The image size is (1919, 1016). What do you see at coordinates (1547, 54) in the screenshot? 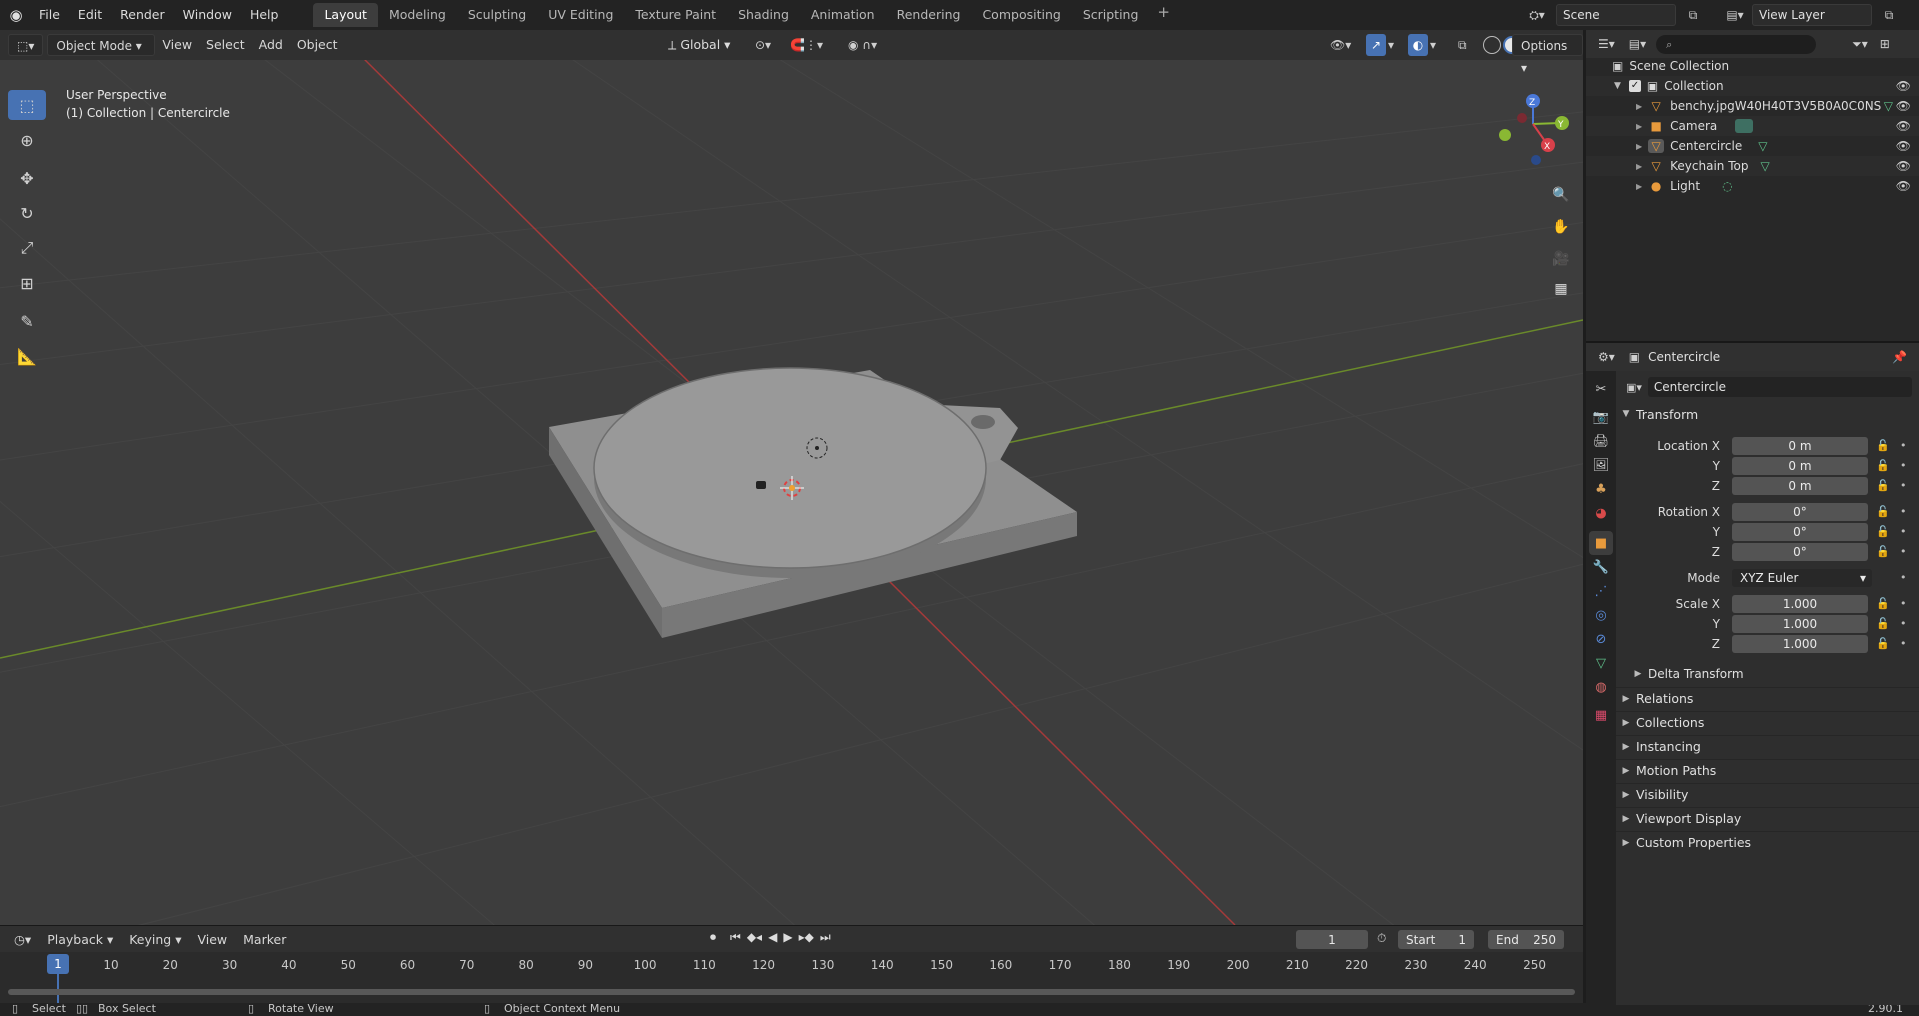
I see `options-dropdown: Options ▾` at bounding box center [1547, 54].